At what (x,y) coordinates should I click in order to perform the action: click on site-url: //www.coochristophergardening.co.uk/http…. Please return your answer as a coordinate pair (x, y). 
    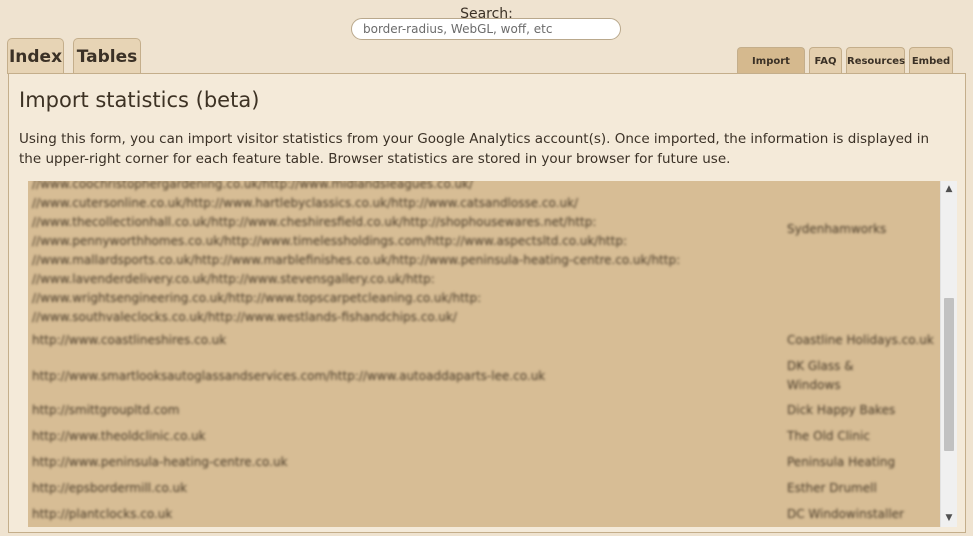
    Looking at the image, I should click on (412, 187).